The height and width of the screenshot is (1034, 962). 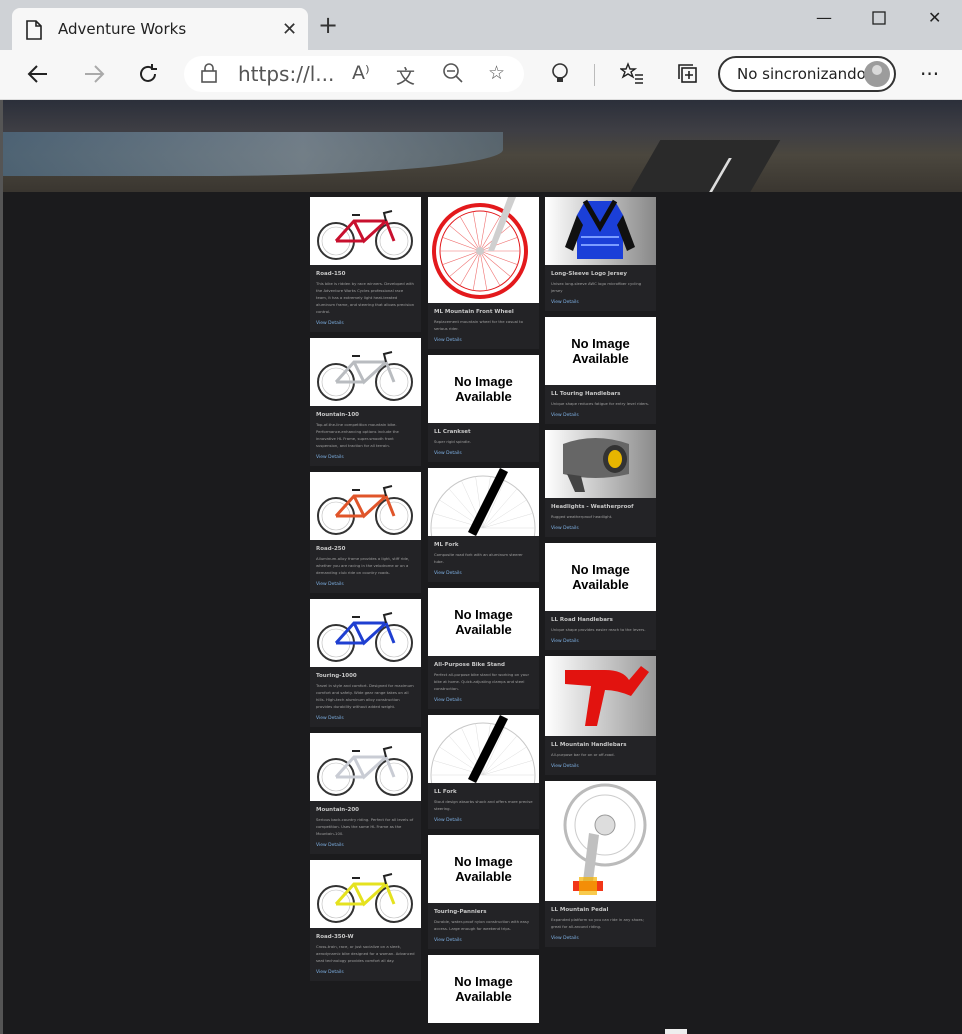 I want to click on product-name: LL Road Handlebars, so click(x=582, y=620).